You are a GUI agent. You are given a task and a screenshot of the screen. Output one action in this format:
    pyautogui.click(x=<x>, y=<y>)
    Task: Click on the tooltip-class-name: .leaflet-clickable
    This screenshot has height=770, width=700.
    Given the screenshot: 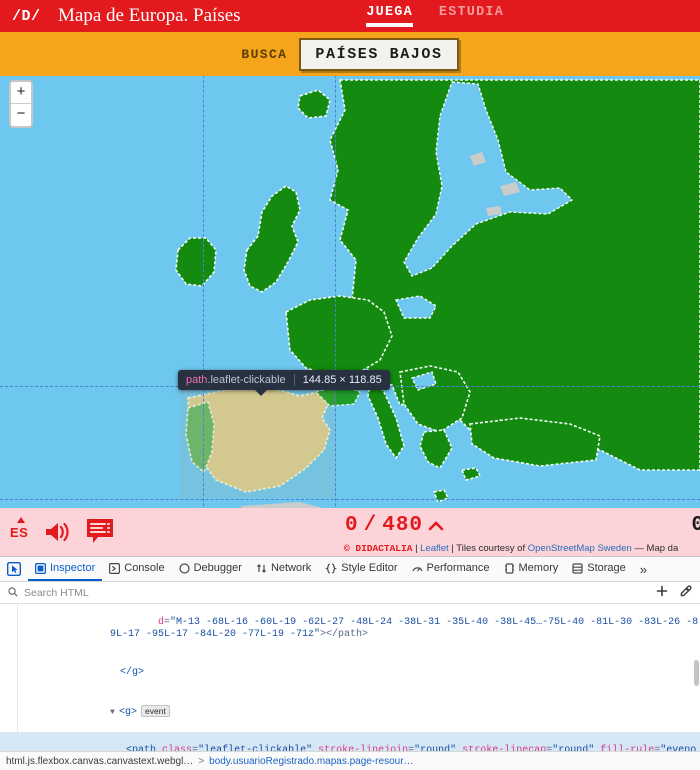 What is the action you would take?
    pyautogui.click(x=246, y=380)
    